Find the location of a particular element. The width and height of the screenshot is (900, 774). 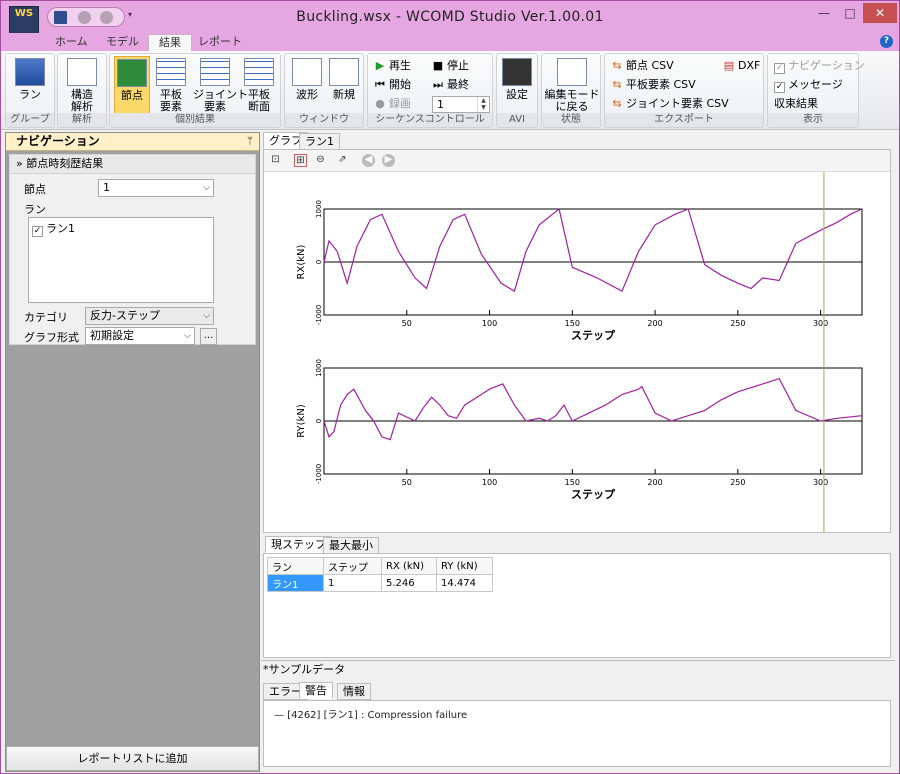

avi-settings-button: 設定 is located at coordinates (517, 85).